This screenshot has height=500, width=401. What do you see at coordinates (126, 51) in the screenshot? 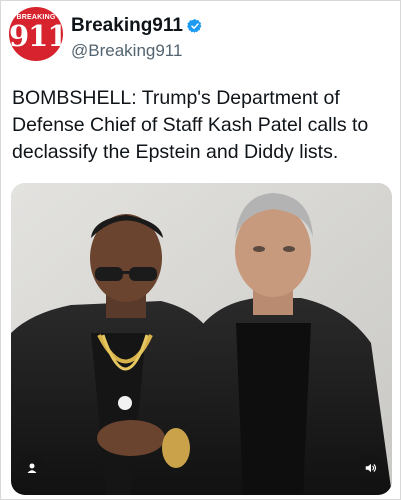
I see `handle: @Breaking911` at bounding box center [126, 51].